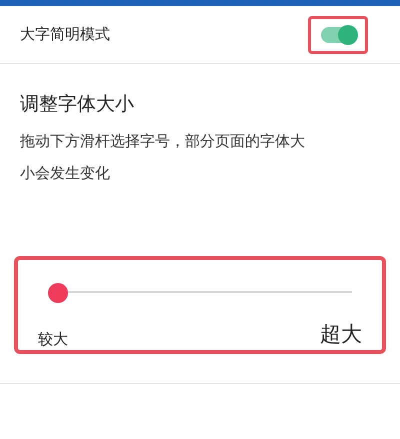  What do you see at coordinates (53, 339) in the screenshot?
I see `min-label: 较大` at bounding box center [53, 339].